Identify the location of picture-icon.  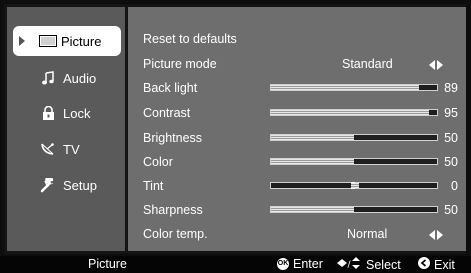
(48, 41).